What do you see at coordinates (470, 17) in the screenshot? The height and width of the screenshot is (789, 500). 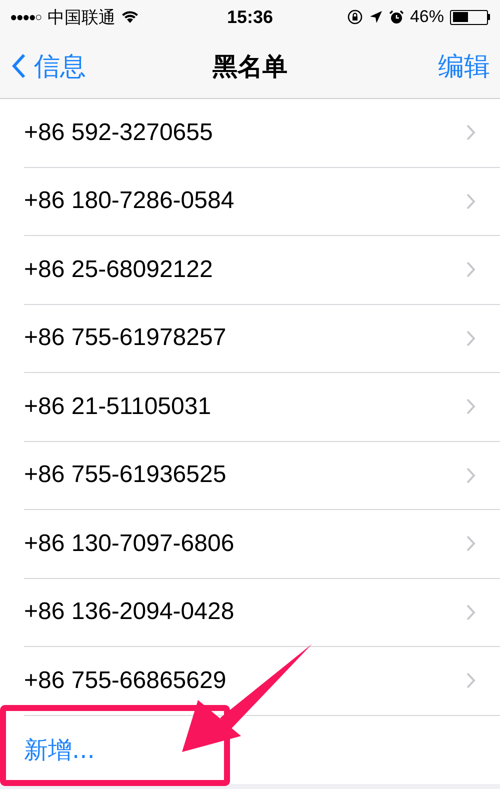 I see `battery-icon` at bounding box center [470, 17].